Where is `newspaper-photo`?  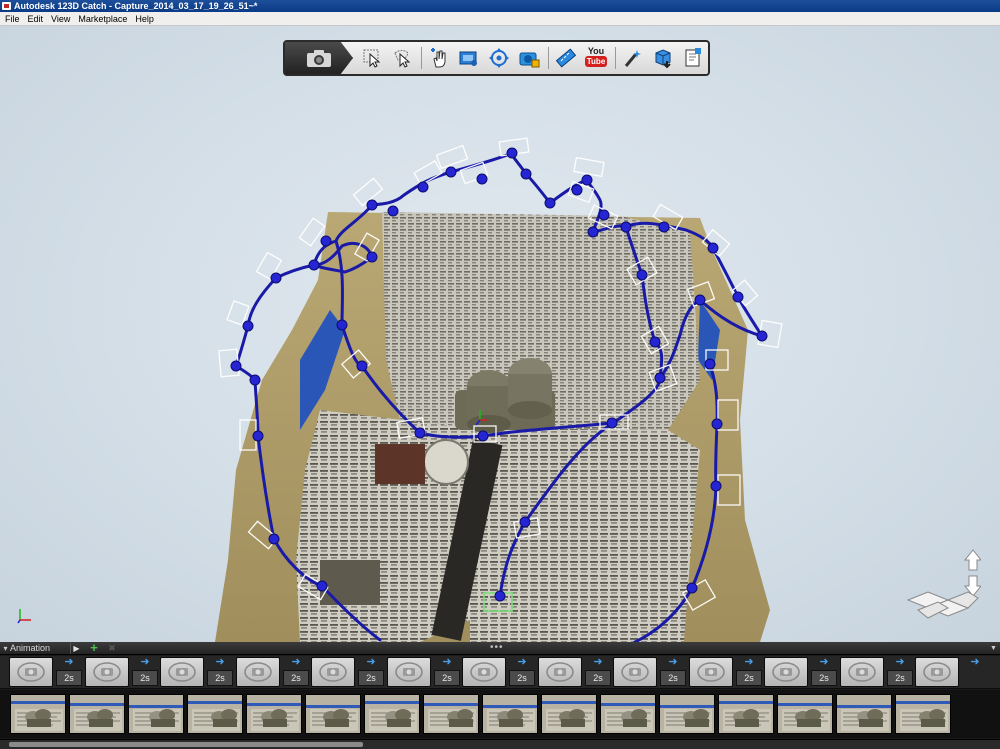 newspaper-photo is located at coordinates (400, 464).